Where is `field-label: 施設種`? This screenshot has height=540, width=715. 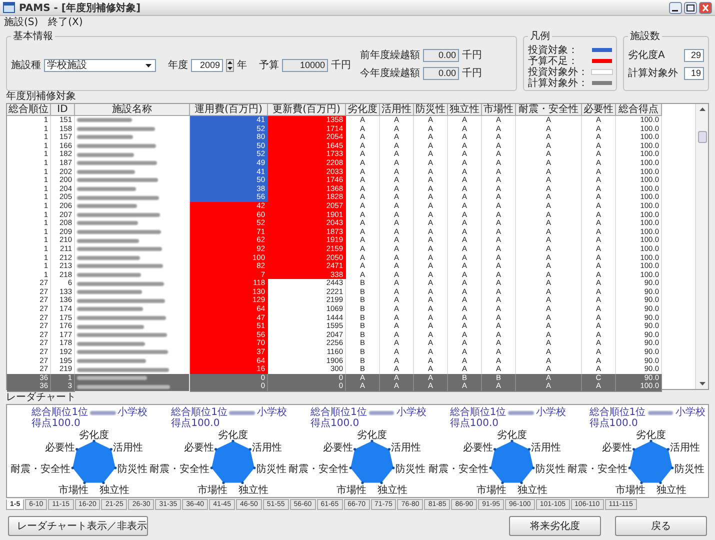 field-label: 施設種 is located at coordinates (26, 65).